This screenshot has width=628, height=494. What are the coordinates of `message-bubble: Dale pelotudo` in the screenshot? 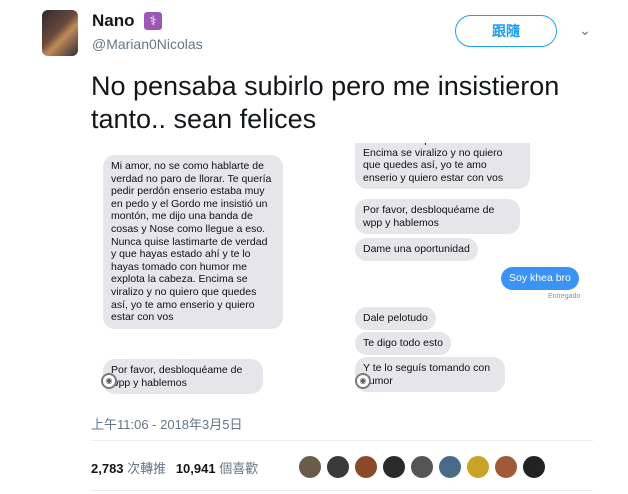 It's located at (395, 318).